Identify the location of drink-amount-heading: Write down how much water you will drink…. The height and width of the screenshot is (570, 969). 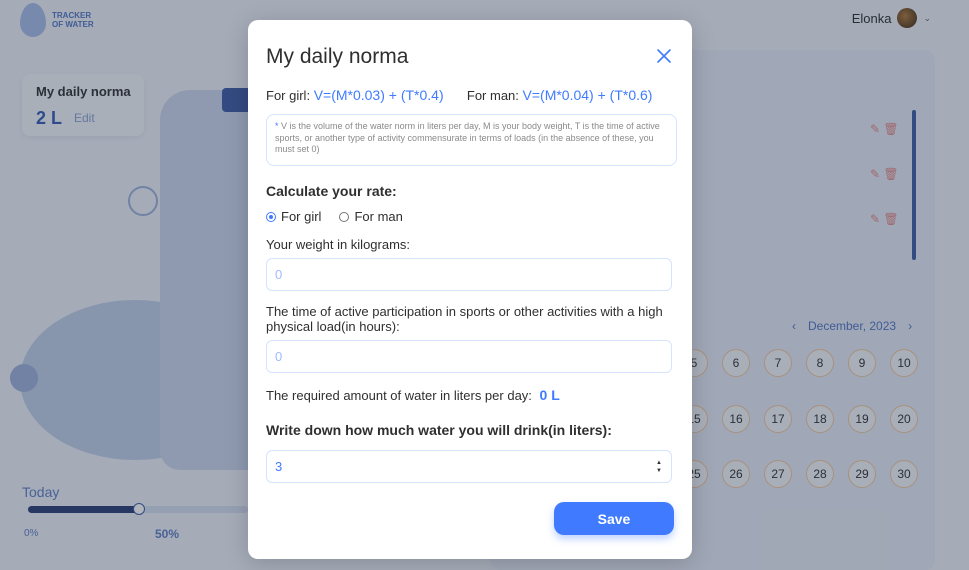
(439, 430).